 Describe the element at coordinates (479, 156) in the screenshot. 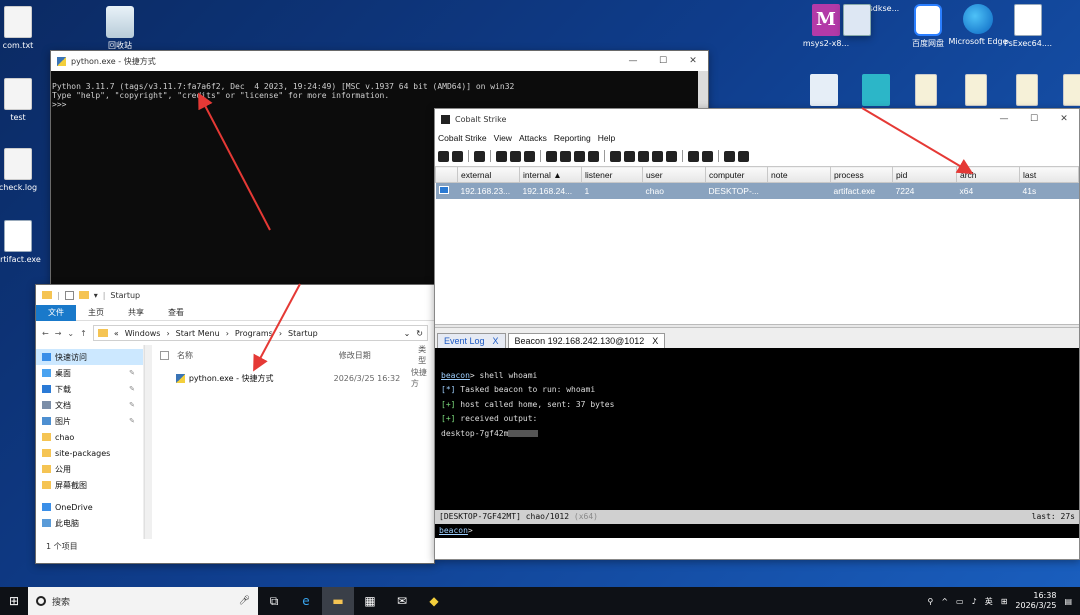

I see `headphones-icon` at that location.